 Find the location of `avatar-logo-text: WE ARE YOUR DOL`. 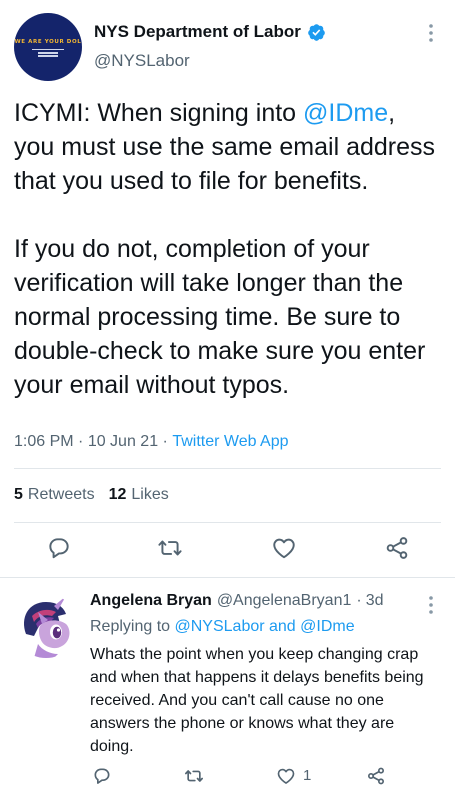

avatar-logo-text: WE ARE YOUR DOL is located at coordinates (48, 42).